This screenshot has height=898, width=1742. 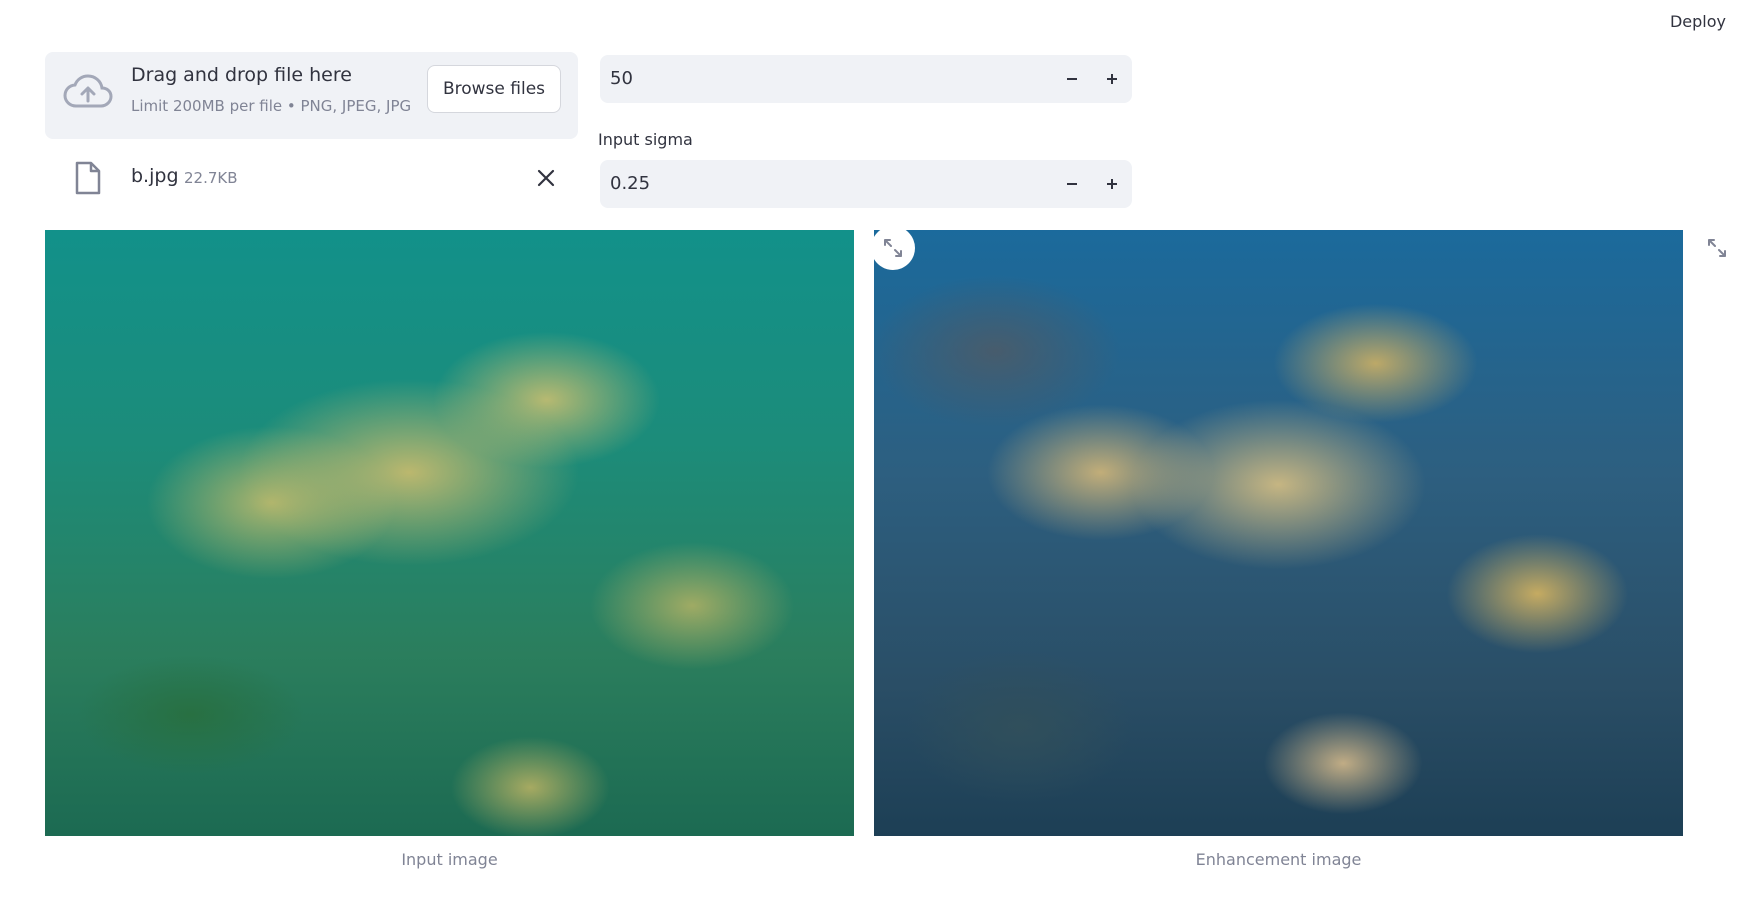 I want to click on input-image-caption: Input image, so click(x=449, y=859).